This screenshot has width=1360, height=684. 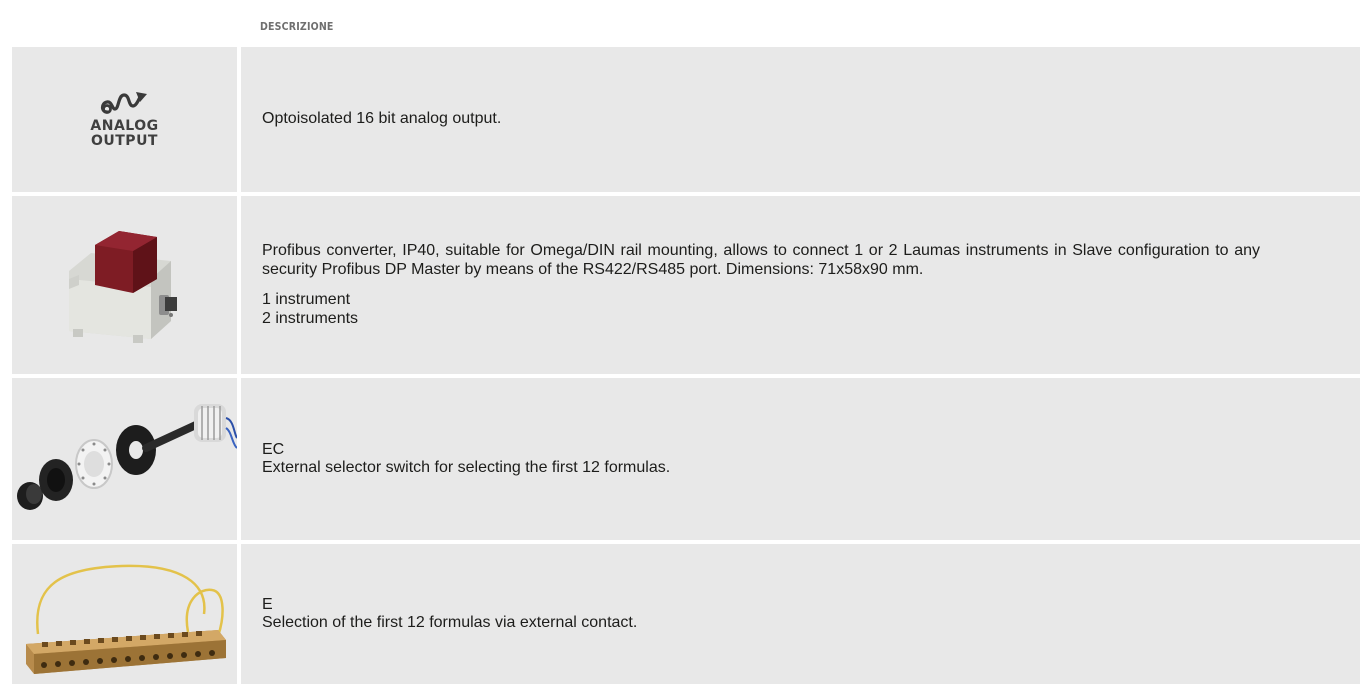 I want to click on product-code: EC, so click(x=273, y=449).